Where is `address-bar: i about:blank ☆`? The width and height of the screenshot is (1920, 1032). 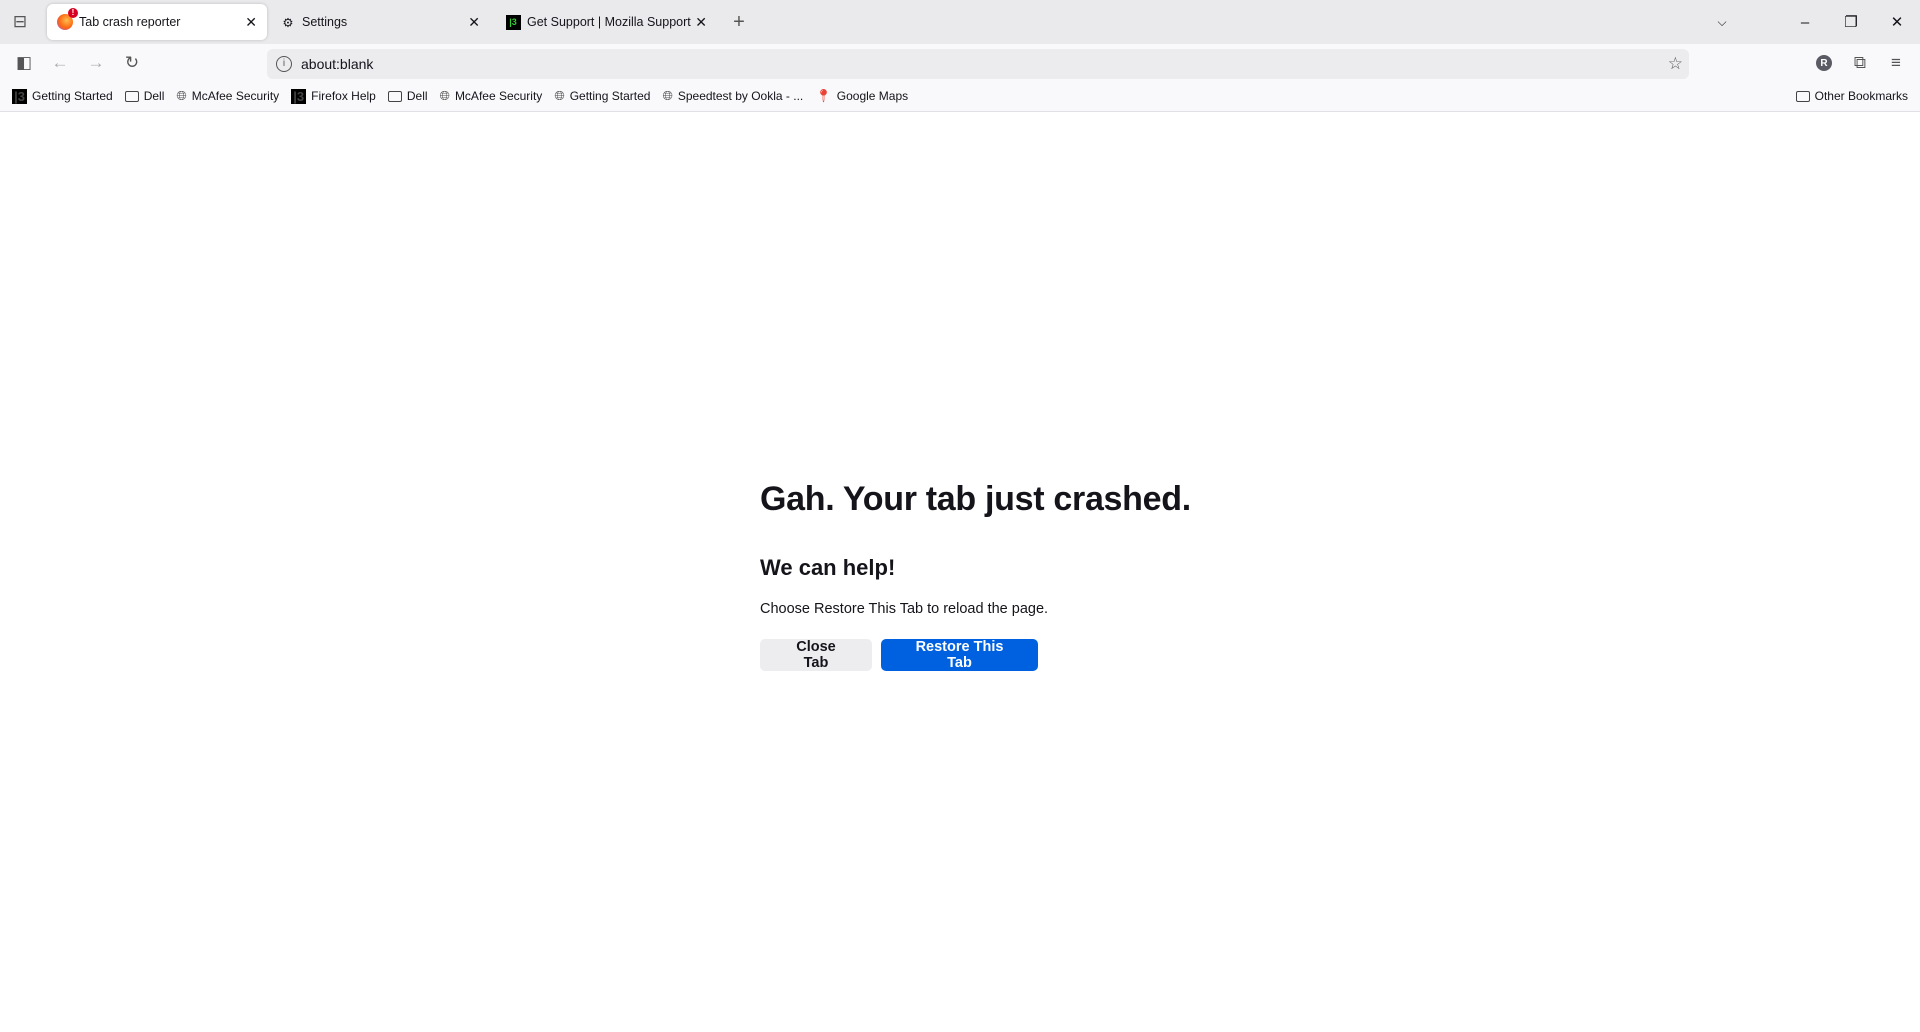
address-bar: i about:blank ☆ is located at coordinates (978, 64).